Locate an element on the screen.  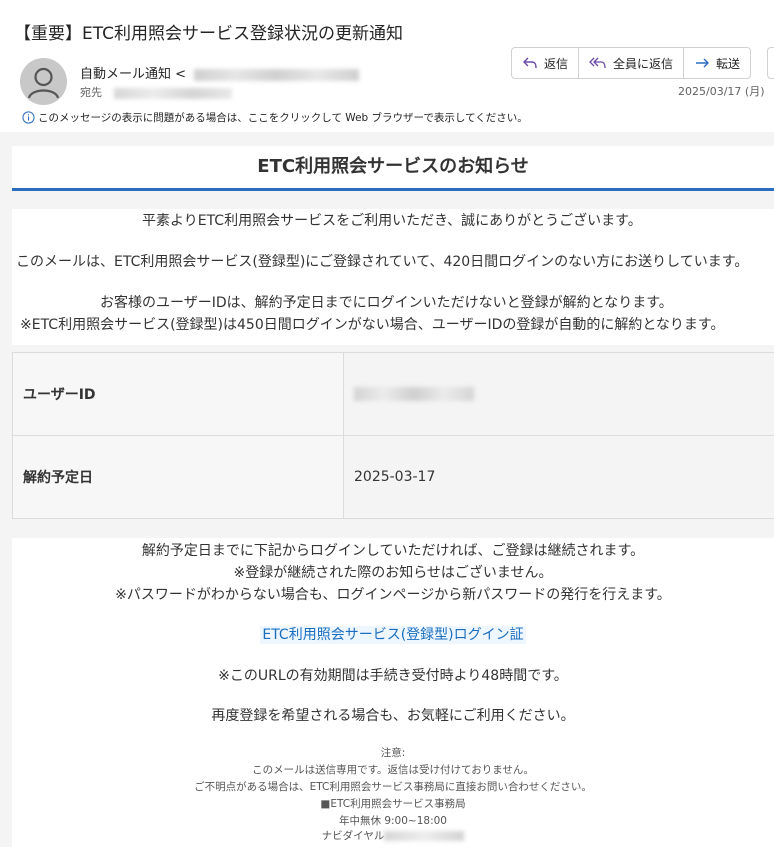
received-date: 2025/03/17 (月) is located at coordinates (721, 91).